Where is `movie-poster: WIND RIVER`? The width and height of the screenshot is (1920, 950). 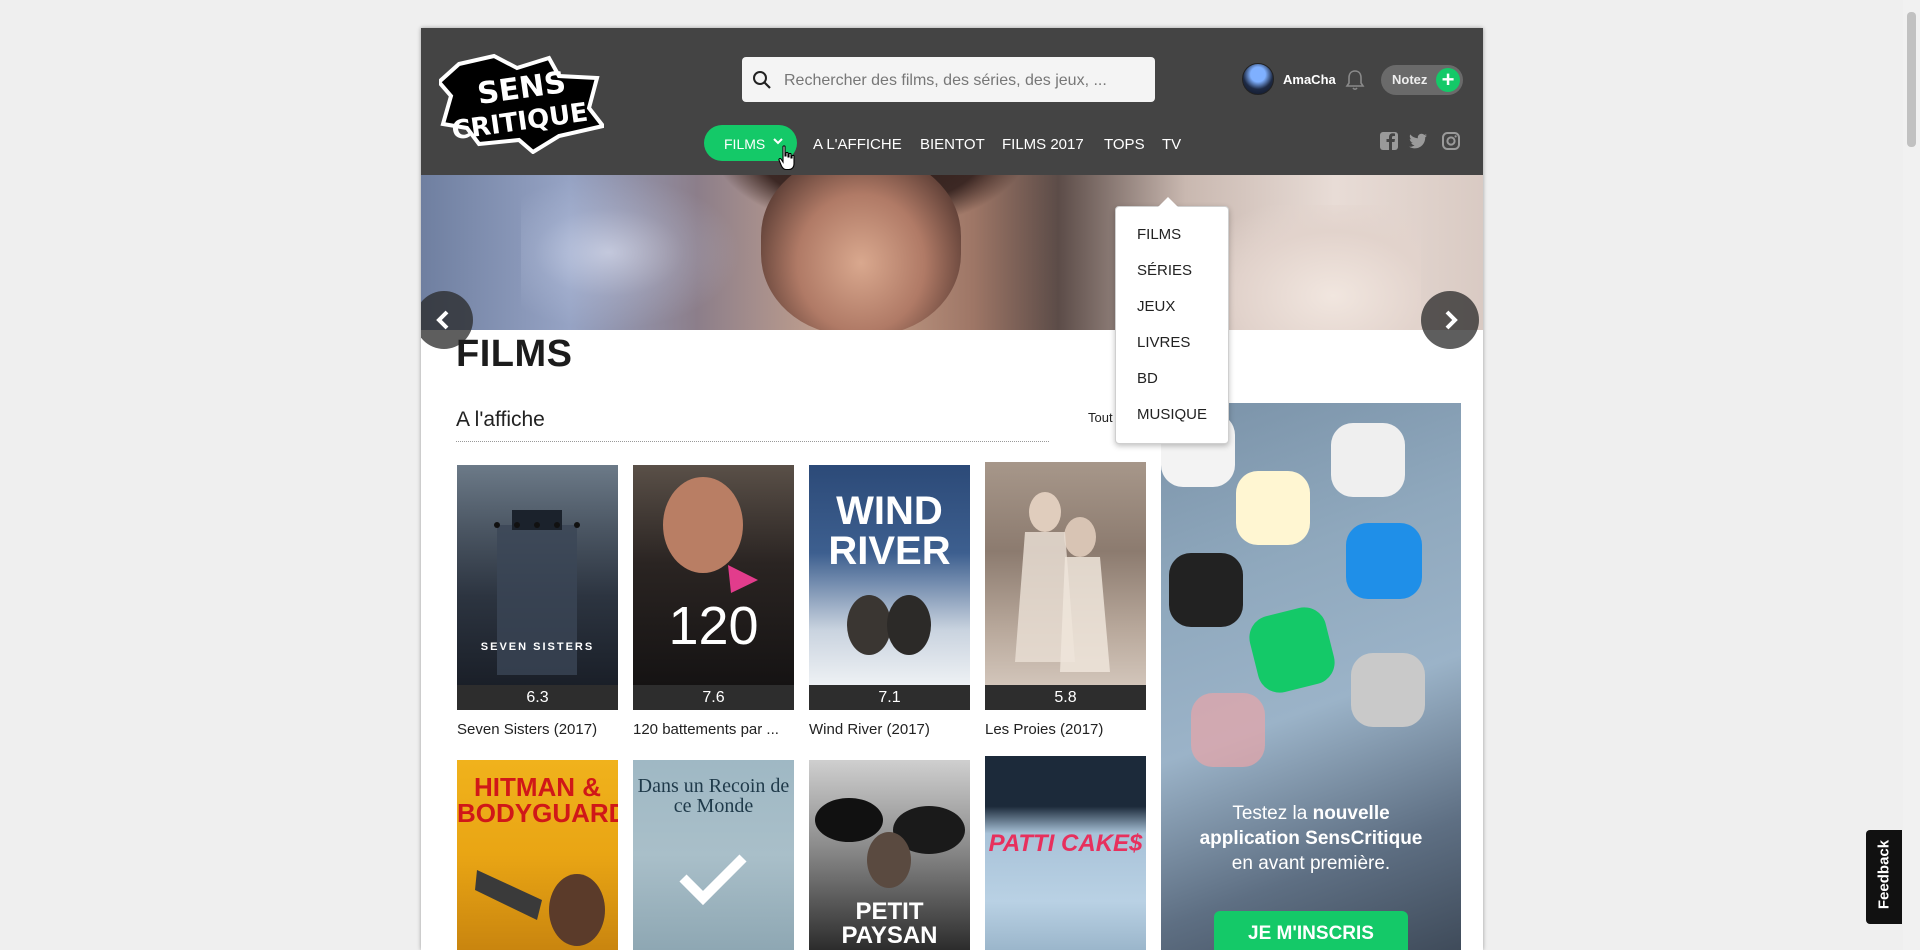 movie-poster: WIND RIVER is located at coordinates (889, 575).